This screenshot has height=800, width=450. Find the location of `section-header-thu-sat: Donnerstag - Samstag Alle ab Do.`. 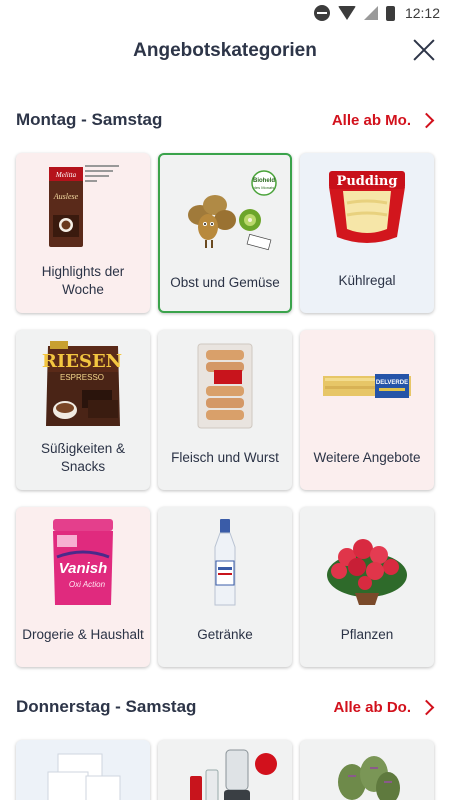

section-header-thu-sat: Donnerstag - Samstag Alle ab Do. is located at coordinates (225, 707).